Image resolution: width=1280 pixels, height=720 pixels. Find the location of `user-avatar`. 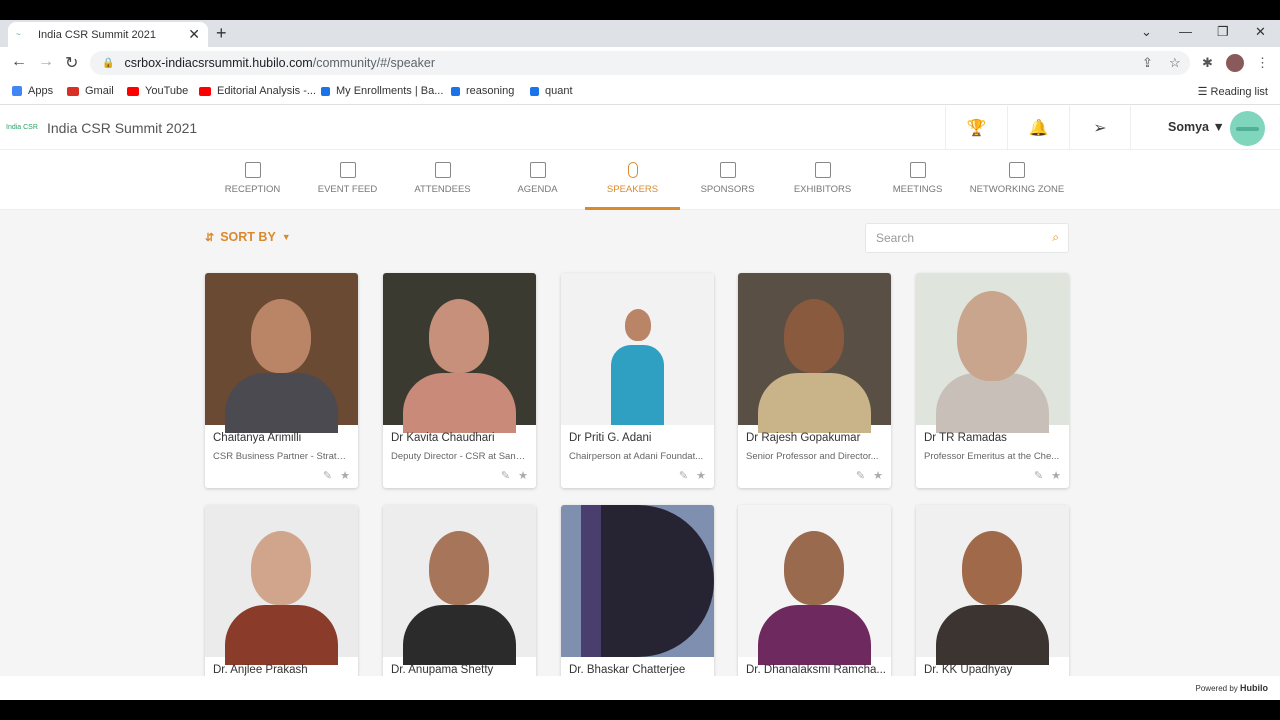

user-avatar is located at coordinates (1247, 128).